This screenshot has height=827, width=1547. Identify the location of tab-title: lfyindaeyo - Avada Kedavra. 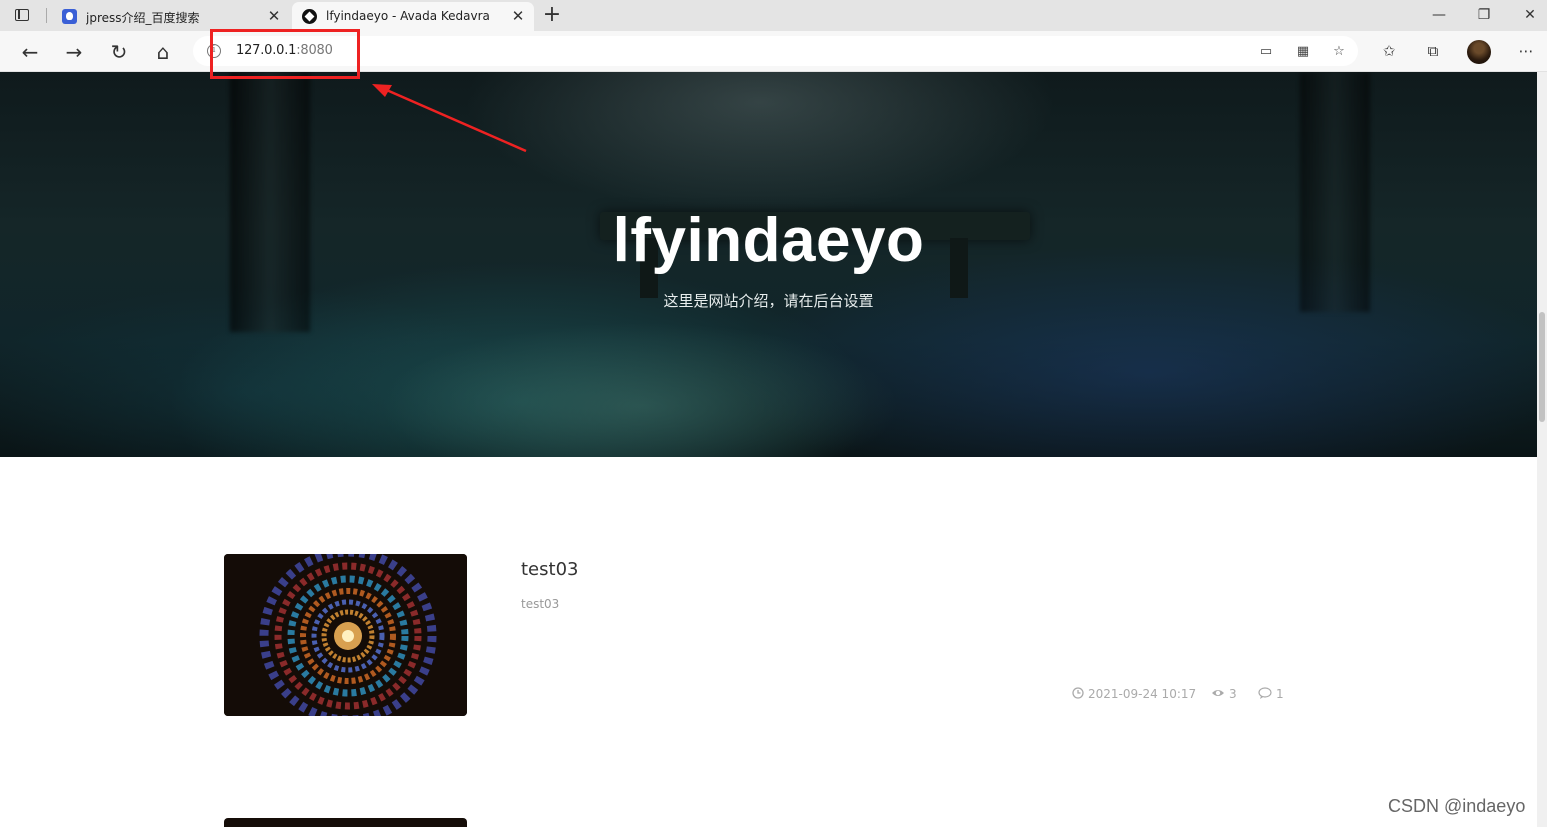
(408, 16).